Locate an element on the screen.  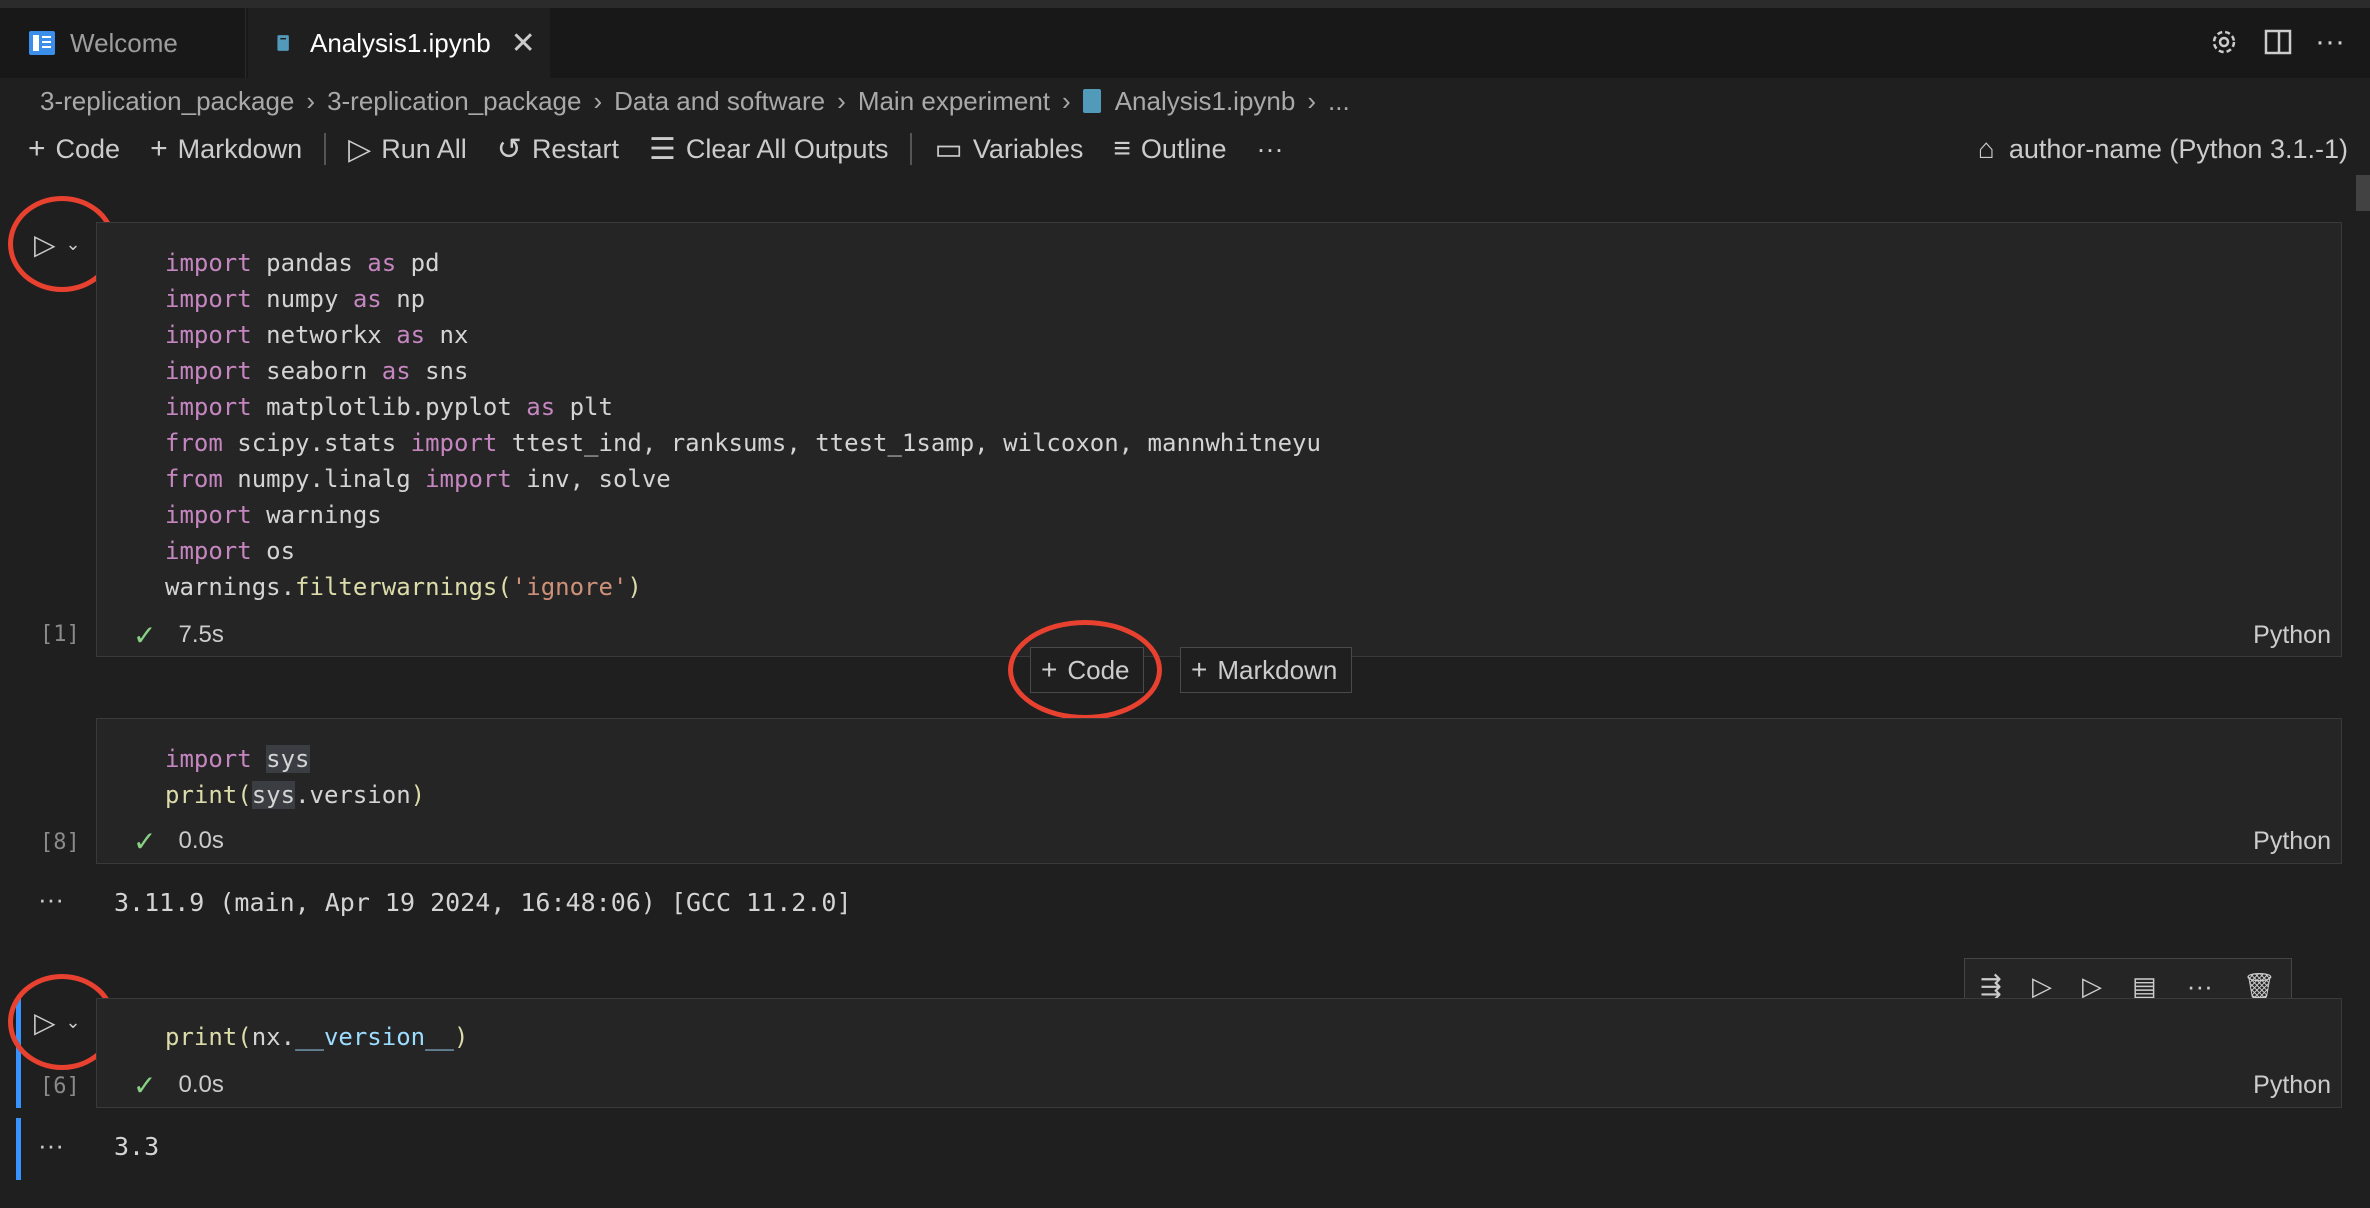
cell-status: ✓ 7.5s is located at coordinates (178, 635).